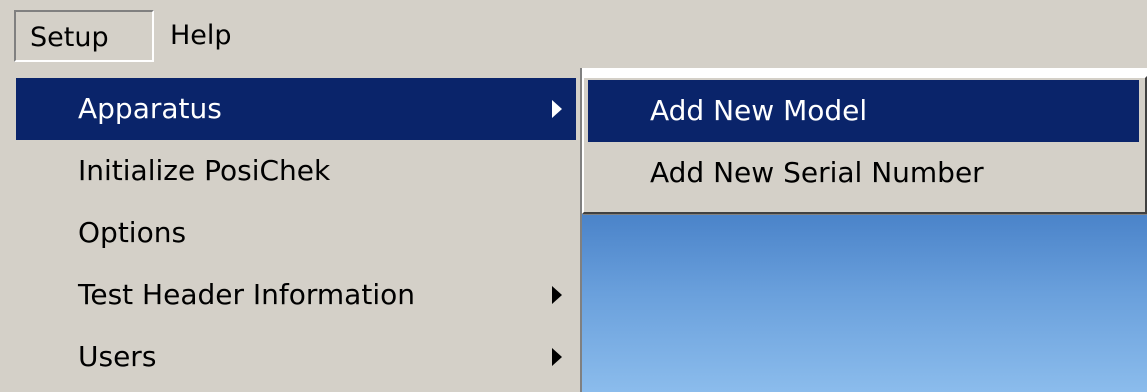  Describe the element at coordinates (296, 109) in the screenshot. I see `menu-item-apparatus: Apparatus` at that location.